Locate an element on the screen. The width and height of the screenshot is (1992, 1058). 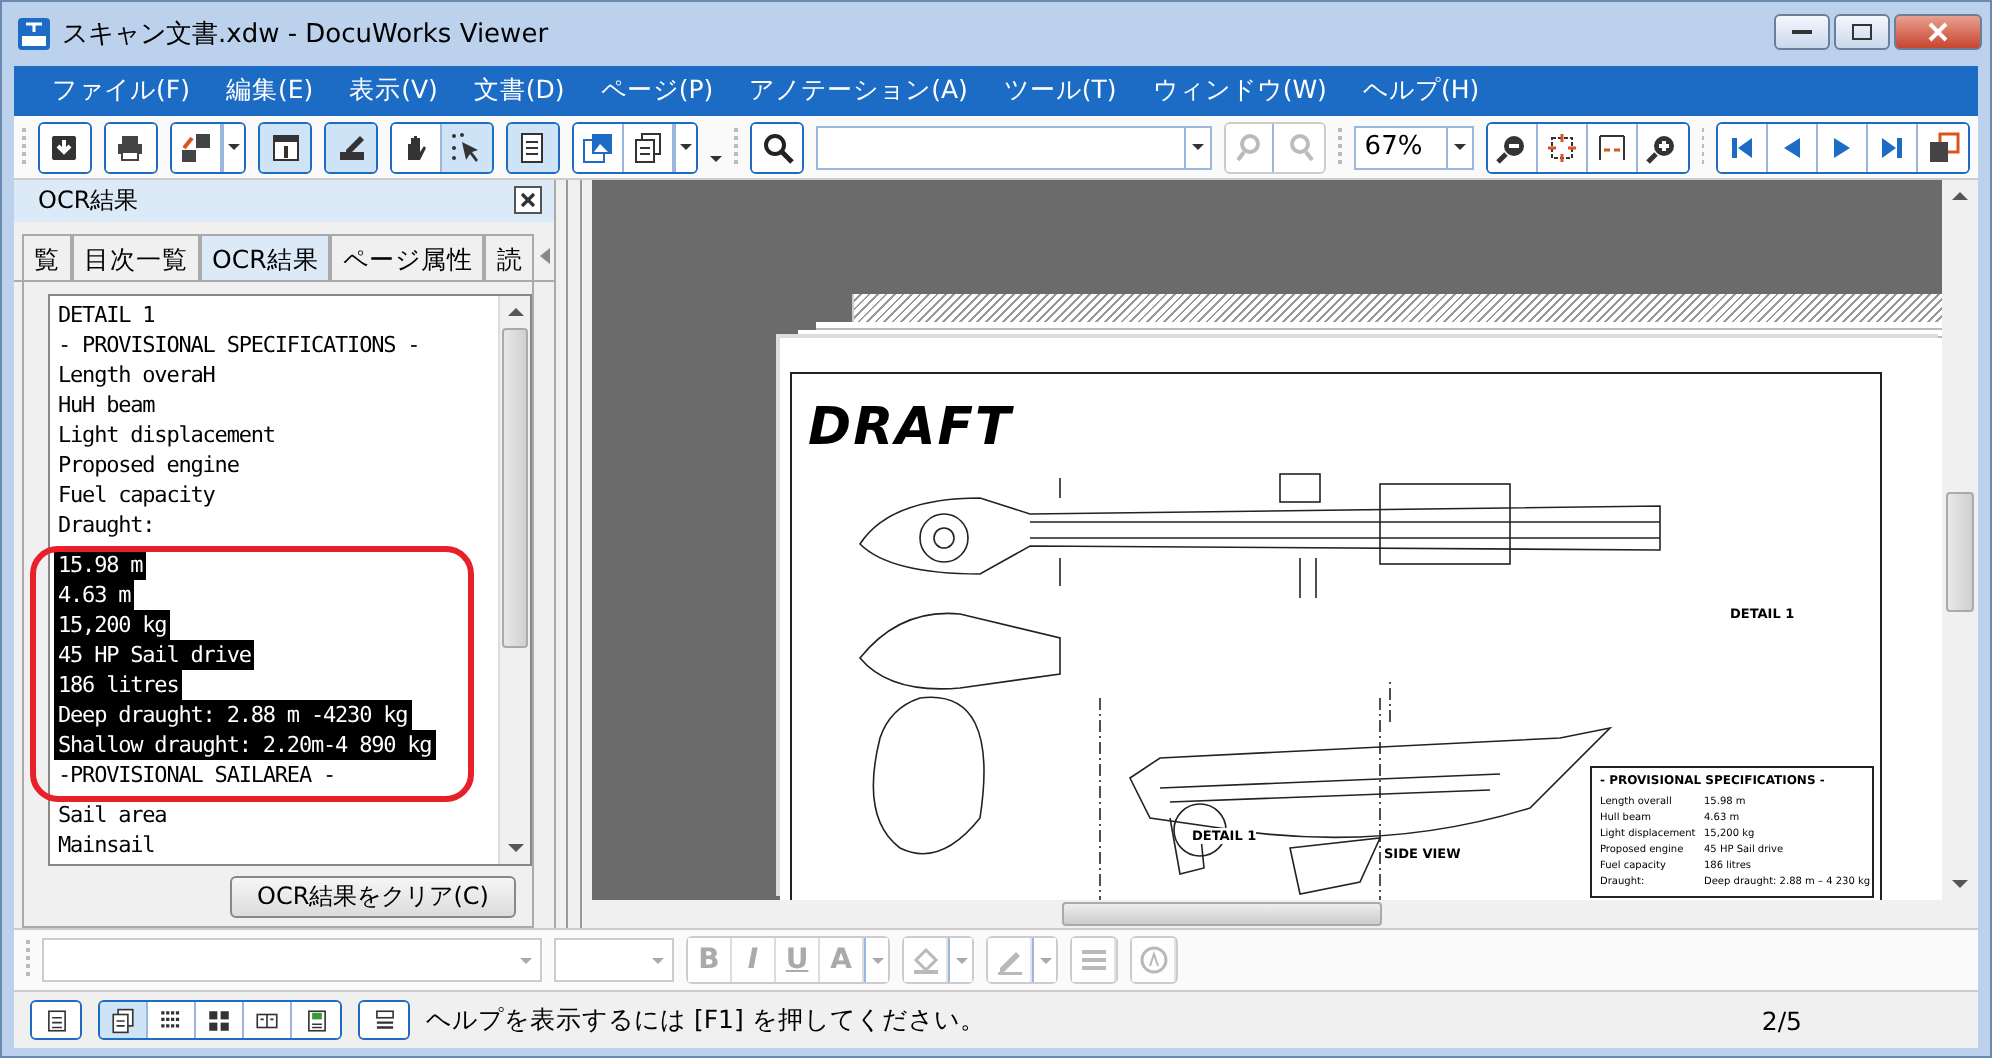
list-view-icon is located at coordinates (56, 1020).